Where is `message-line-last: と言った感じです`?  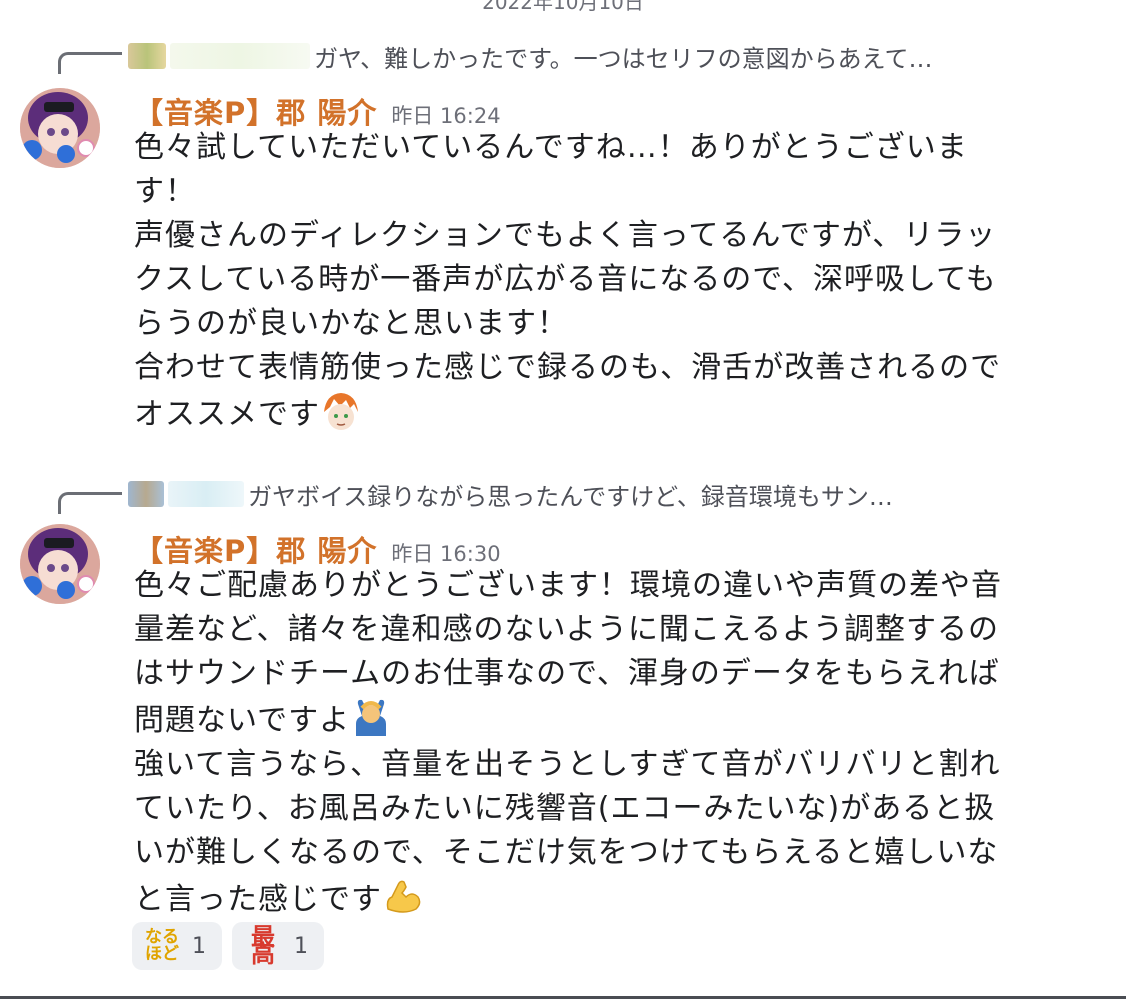 message-line-last: と言った感じです is located at coordinates (584, 898).